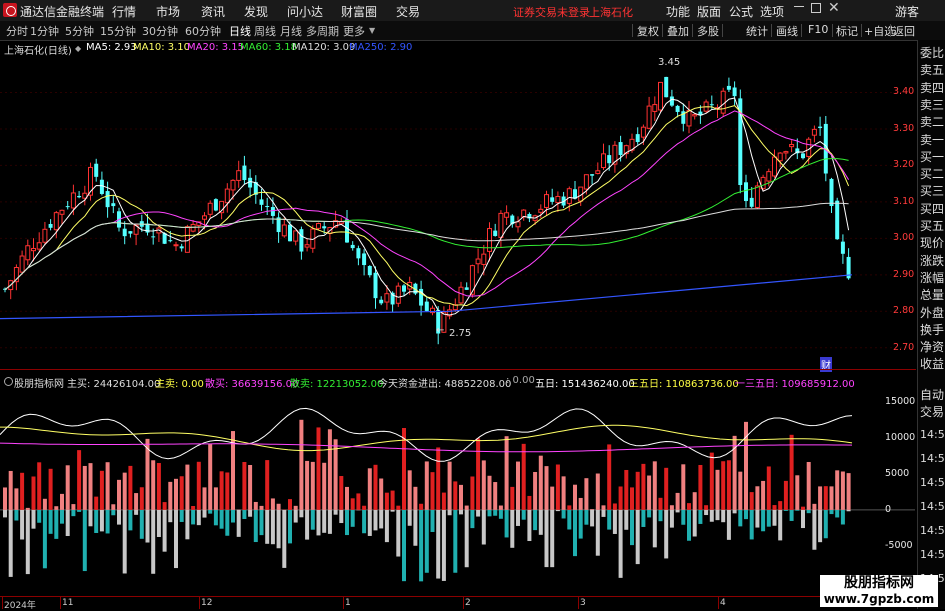 Image resolution: width=945 pixels, height=611 pixels. What do you see at coordinates (932, 225) in the screenshot?
I see `sidebar-item: 买五` at bounding box center [932, 225].